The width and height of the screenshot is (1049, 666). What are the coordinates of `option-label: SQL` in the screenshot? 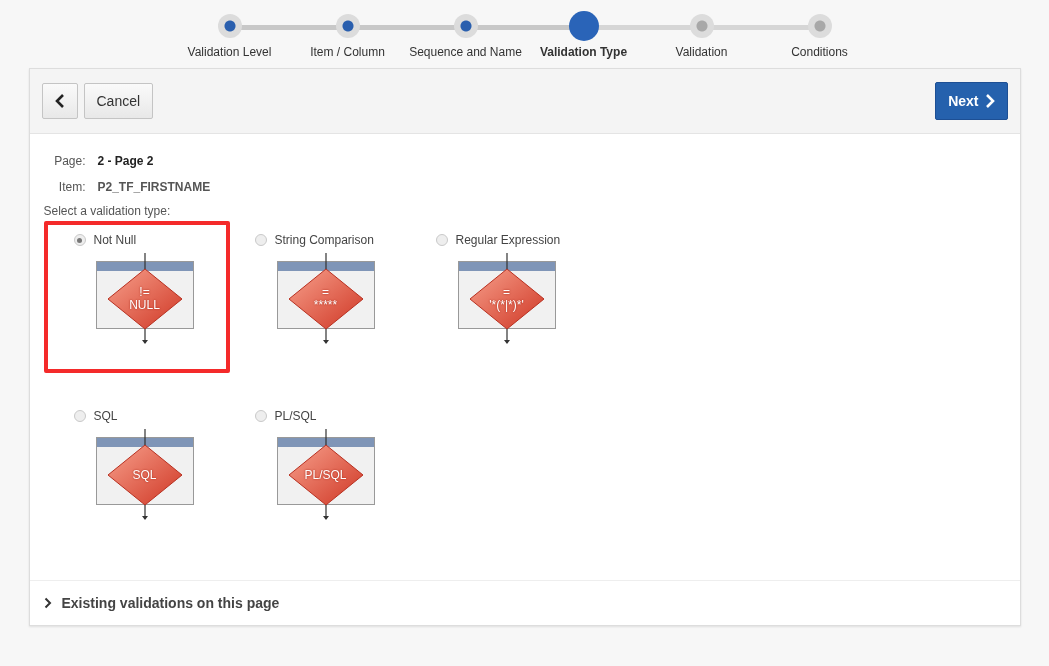 It's located at (105, 416).